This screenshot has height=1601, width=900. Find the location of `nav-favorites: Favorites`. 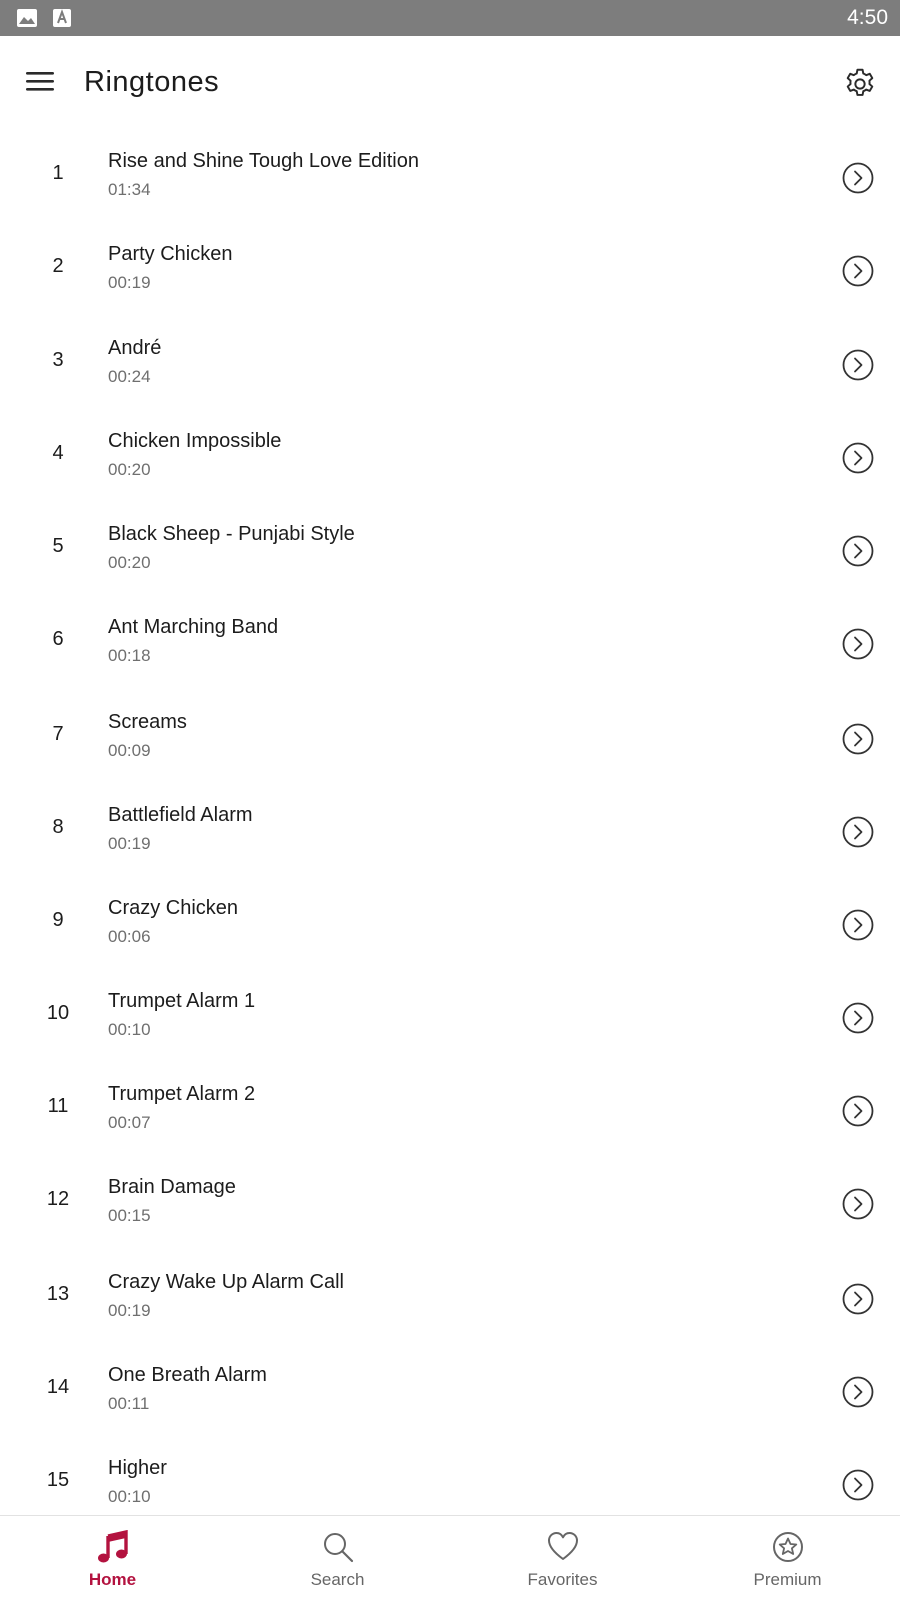

nav-favorites: Favorites is located at coordinates (562, 1558).